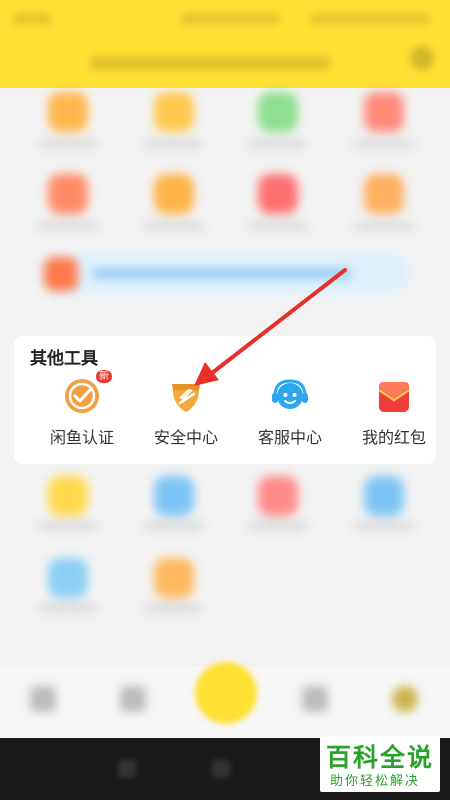  Describe the element at coordinates (289, 437) in the screenshot. I see `tool-label: 客服中心` at that location.